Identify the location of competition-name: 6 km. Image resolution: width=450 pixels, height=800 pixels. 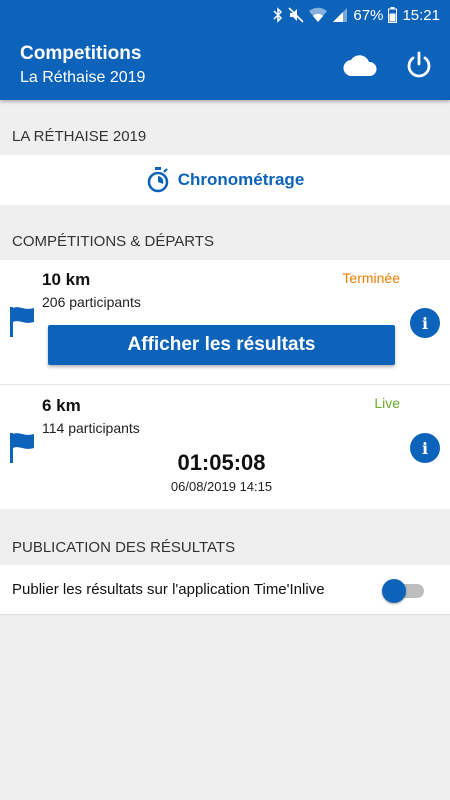
(61, 405).